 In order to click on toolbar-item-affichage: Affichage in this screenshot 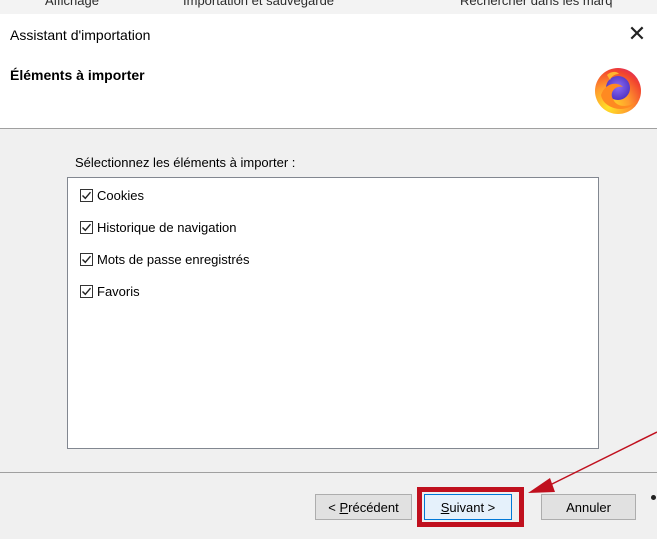, I will do `click(72, 4)`.